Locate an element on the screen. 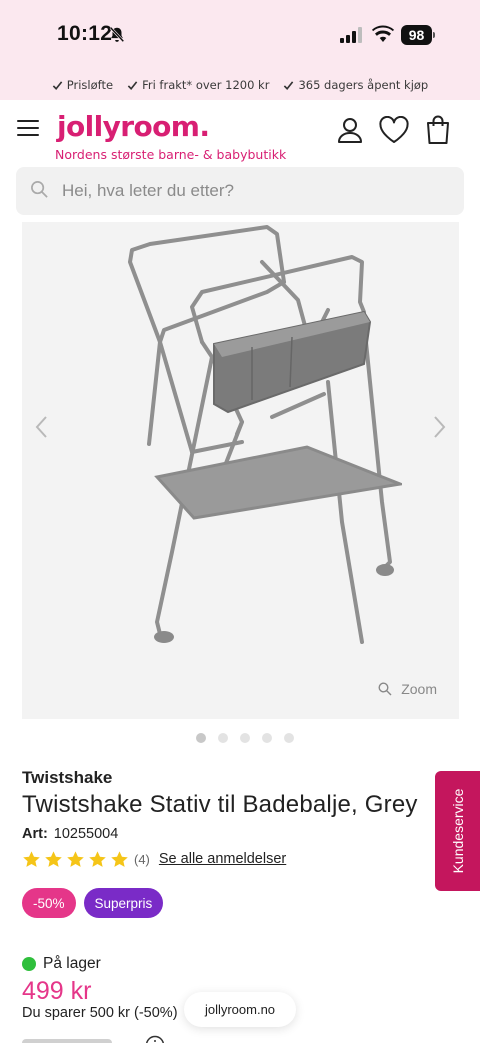 Image resolution: width=480 pixels, height=1043 pixels. zoom-button: Zoom is located at coordinates (407, 689).